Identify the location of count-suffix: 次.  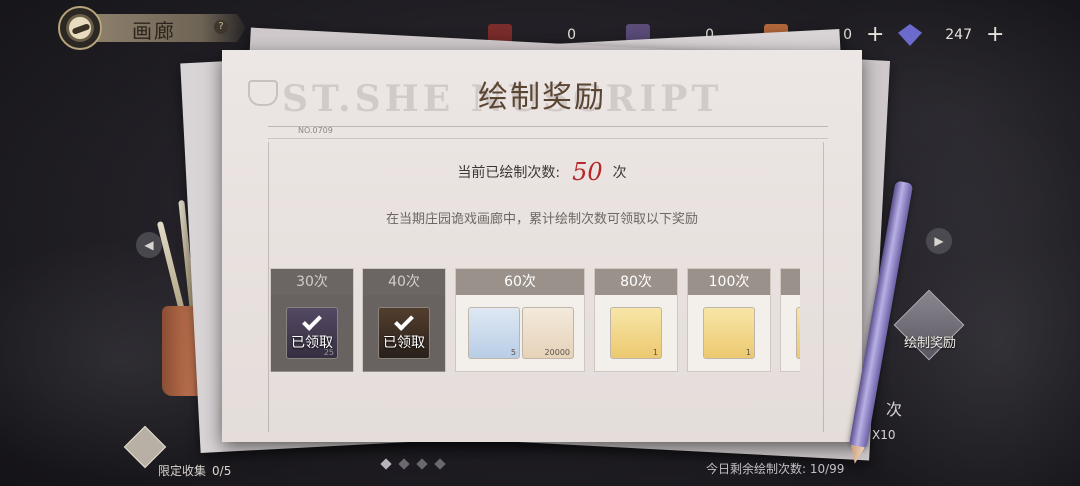
(619, 173).